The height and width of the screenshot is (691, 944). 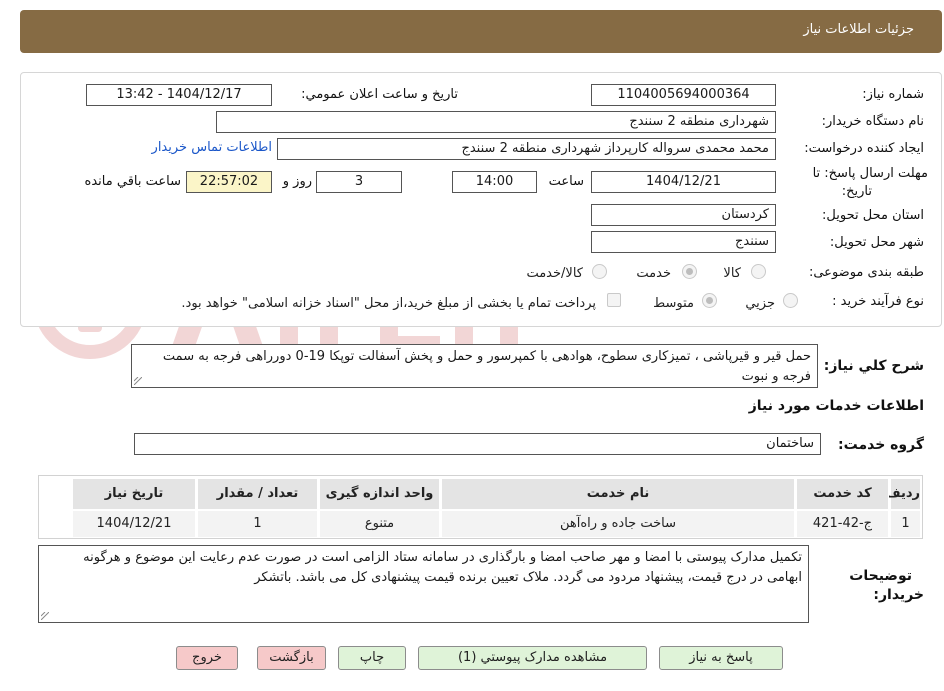 I want to click on print-button: چاپ, so click(x=372, y=658).